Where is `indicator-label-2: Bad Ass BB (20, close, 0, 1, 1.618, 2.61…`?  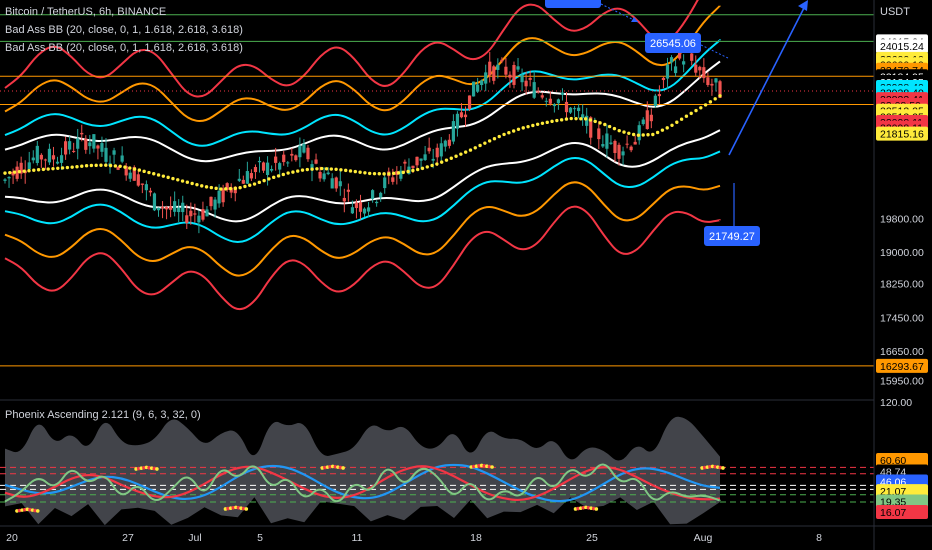
indicator-label-2: Bad Ass BB (20, close, 0, 1, 1.618, 2.61… is located at coordinates (124, 48).